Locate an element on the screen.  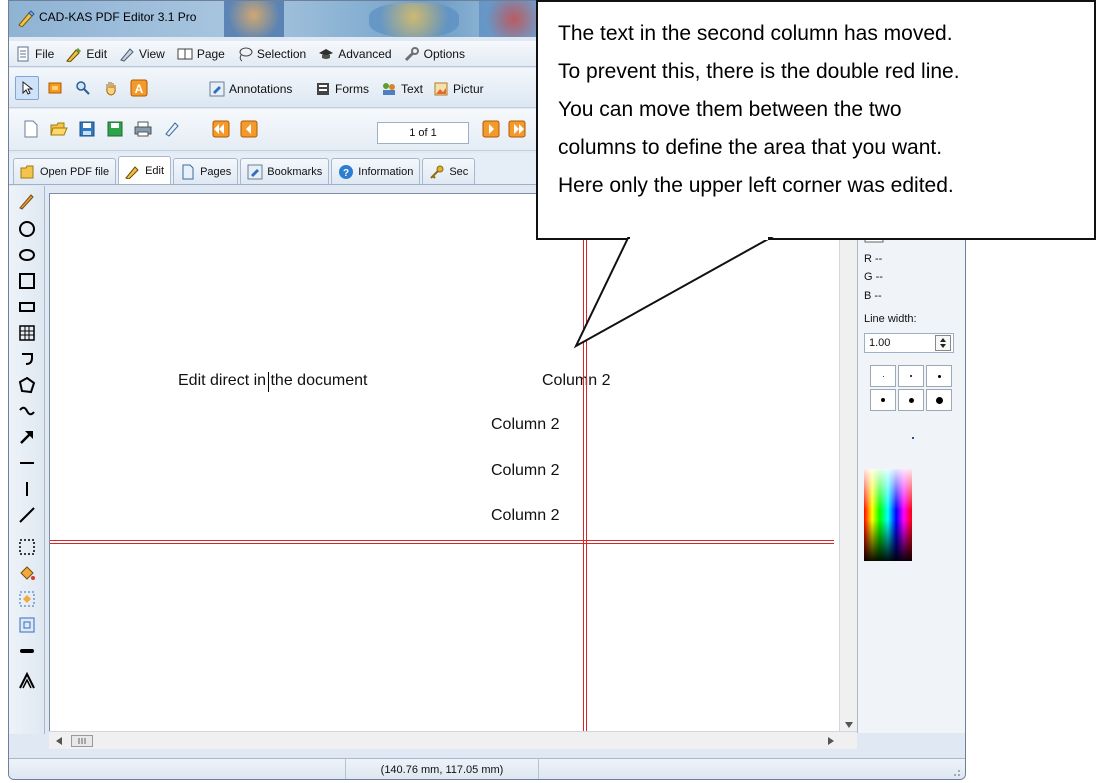
tab-bookmarks: Bookmarks is located at coordinates (285, 171).